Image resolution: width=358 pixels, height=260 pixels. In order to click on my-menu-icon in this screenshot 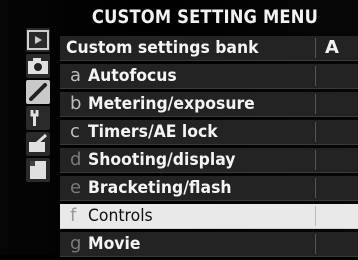, I will do `click(38, 170)`.